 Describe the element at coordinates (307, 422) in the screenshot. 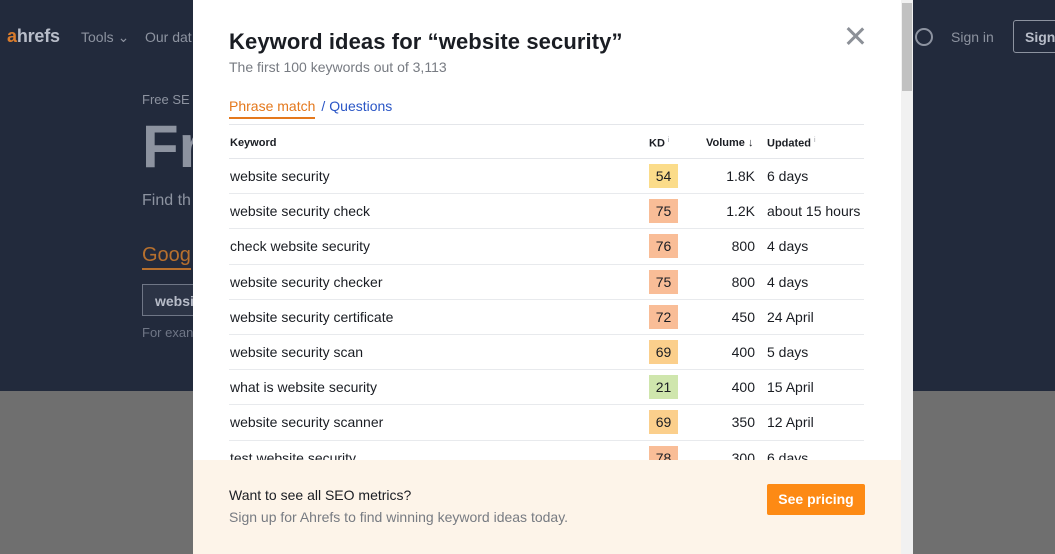

I see `keyword-cell: website security scanner` at that location.